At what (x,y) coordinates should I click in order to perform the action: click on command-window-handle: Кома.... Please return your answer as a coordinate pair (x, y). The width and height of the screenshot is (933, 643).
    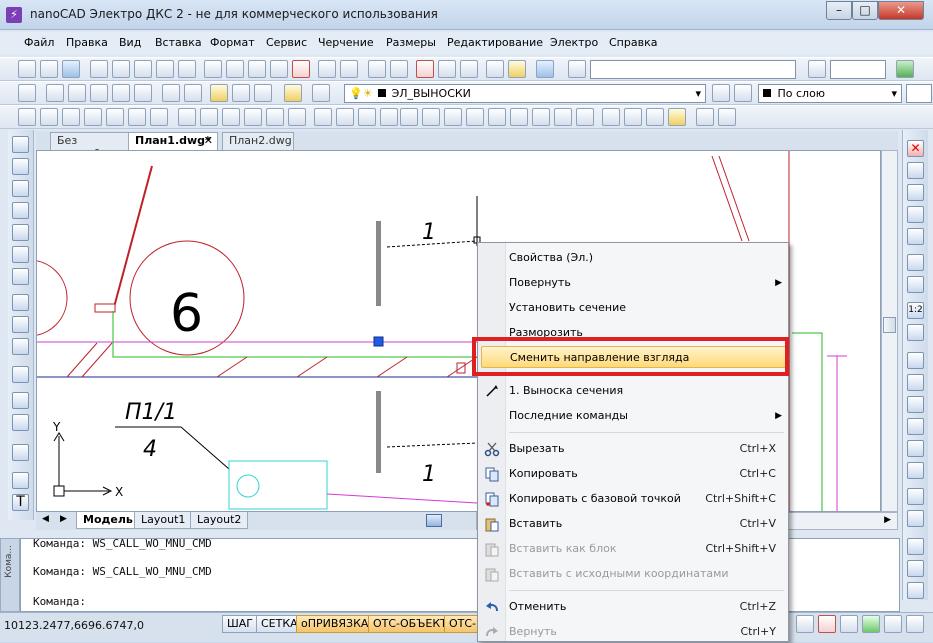
    Looking at the image, I should click on (10, 575).